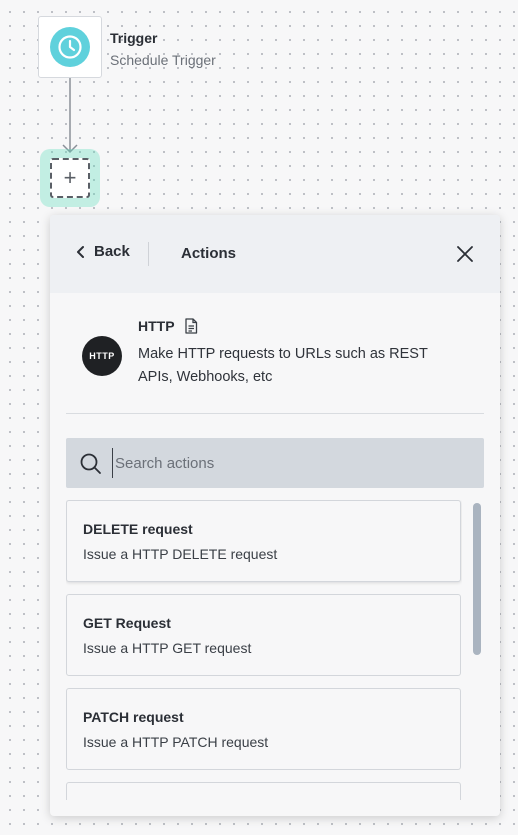  What do you see at coordinates (90, 463) in the screenshot?
I see `search-icon` at bounding box center [90, 463].